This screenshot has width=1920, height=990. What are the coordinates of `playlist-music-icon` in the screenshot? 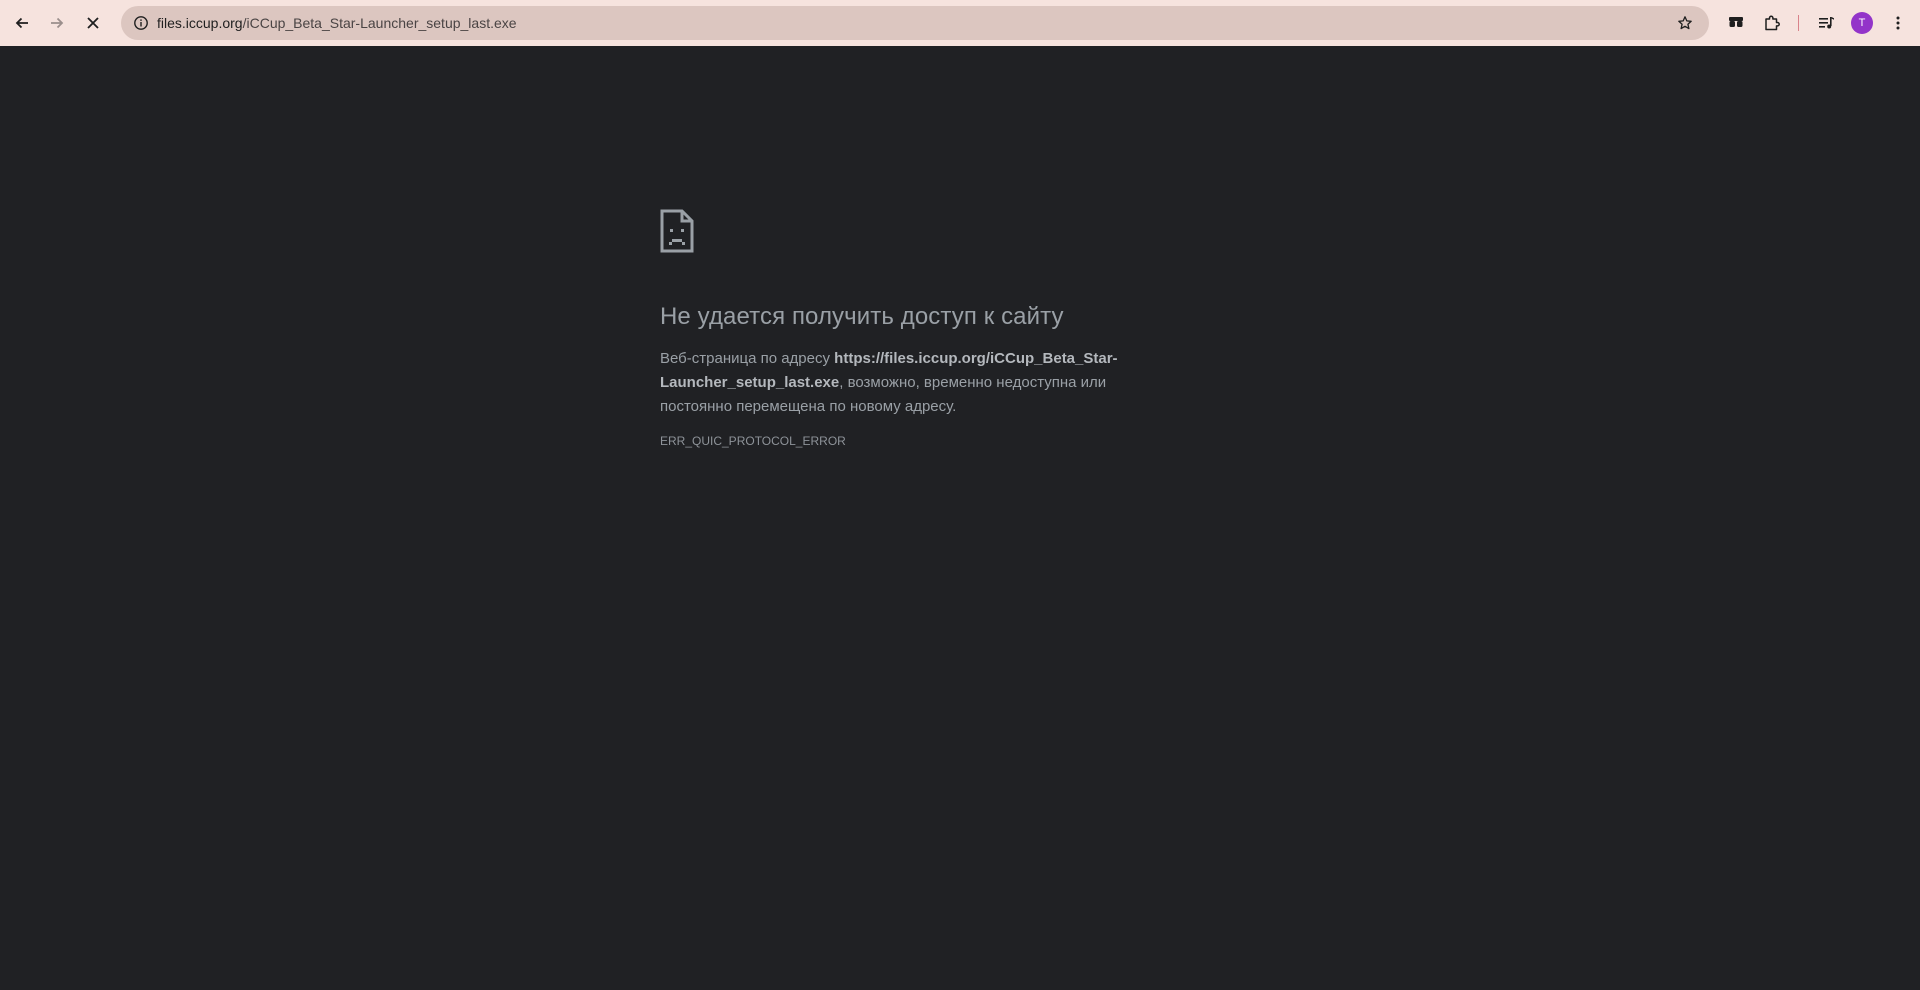 It's located at (1826, 23).